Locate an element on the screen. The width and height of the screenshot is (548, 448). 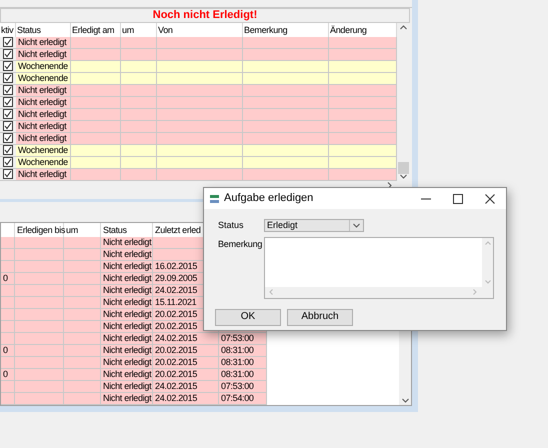
table-cell: 07:54:00 is located at coordinates (243, 399).